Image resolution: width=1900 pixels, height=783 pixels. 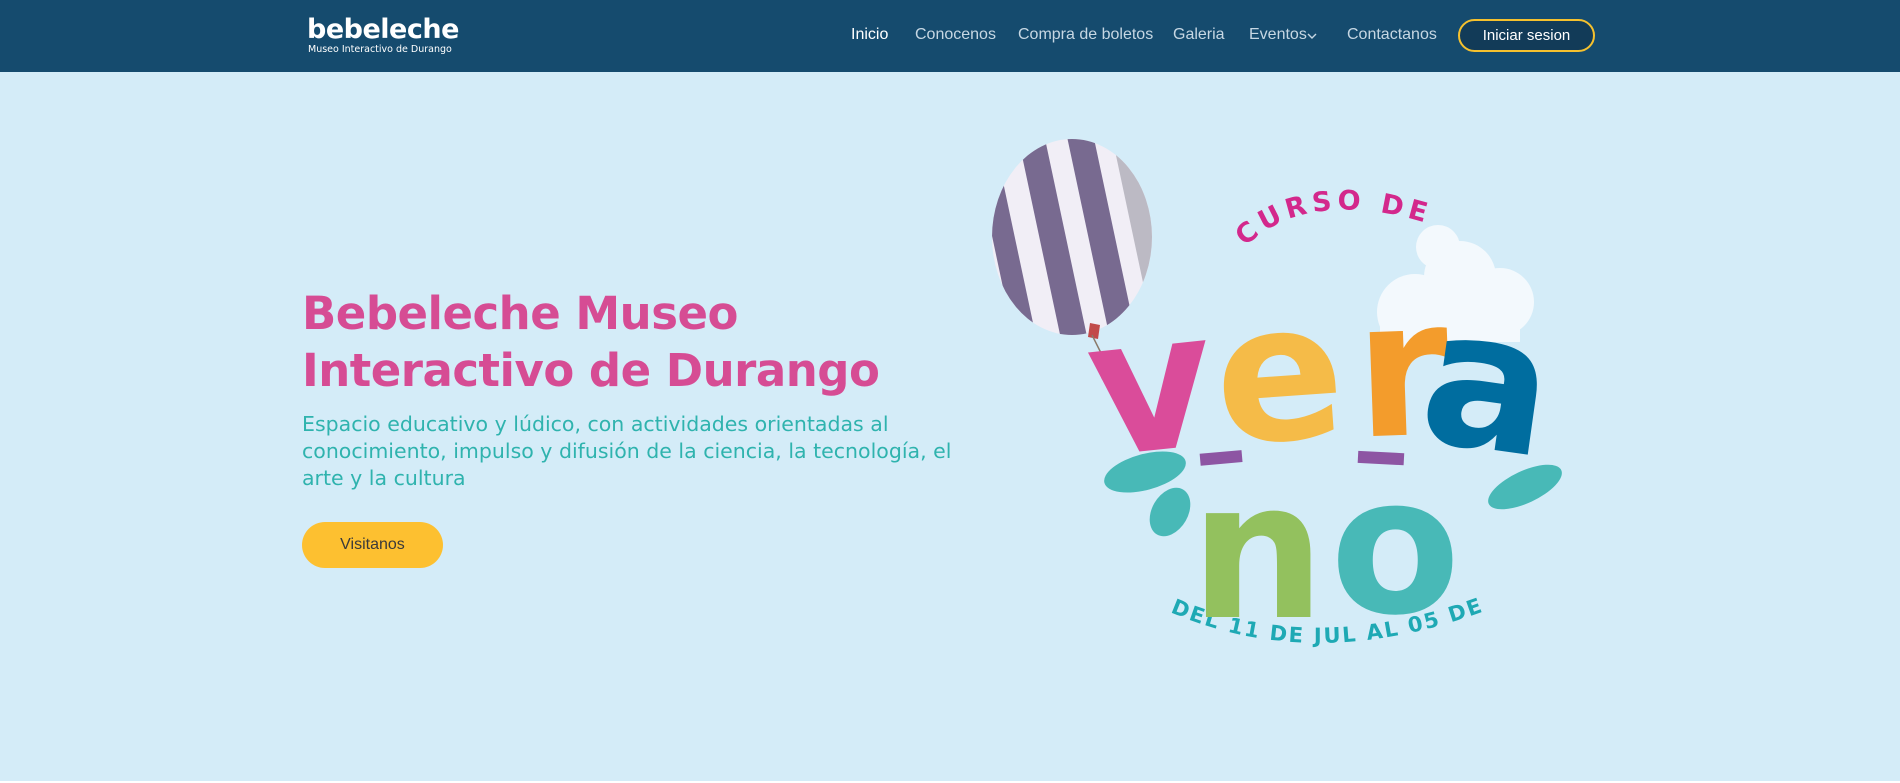 I want to click on letter-o: o, so click(x=1395, y=546).